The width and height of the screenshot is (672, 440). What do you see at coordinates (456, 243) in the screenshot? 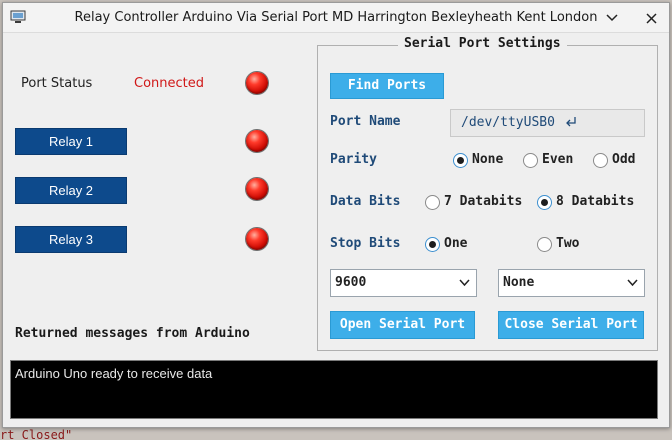
I see `stop-bits-one-label: One` at bounding box center [456, 243].